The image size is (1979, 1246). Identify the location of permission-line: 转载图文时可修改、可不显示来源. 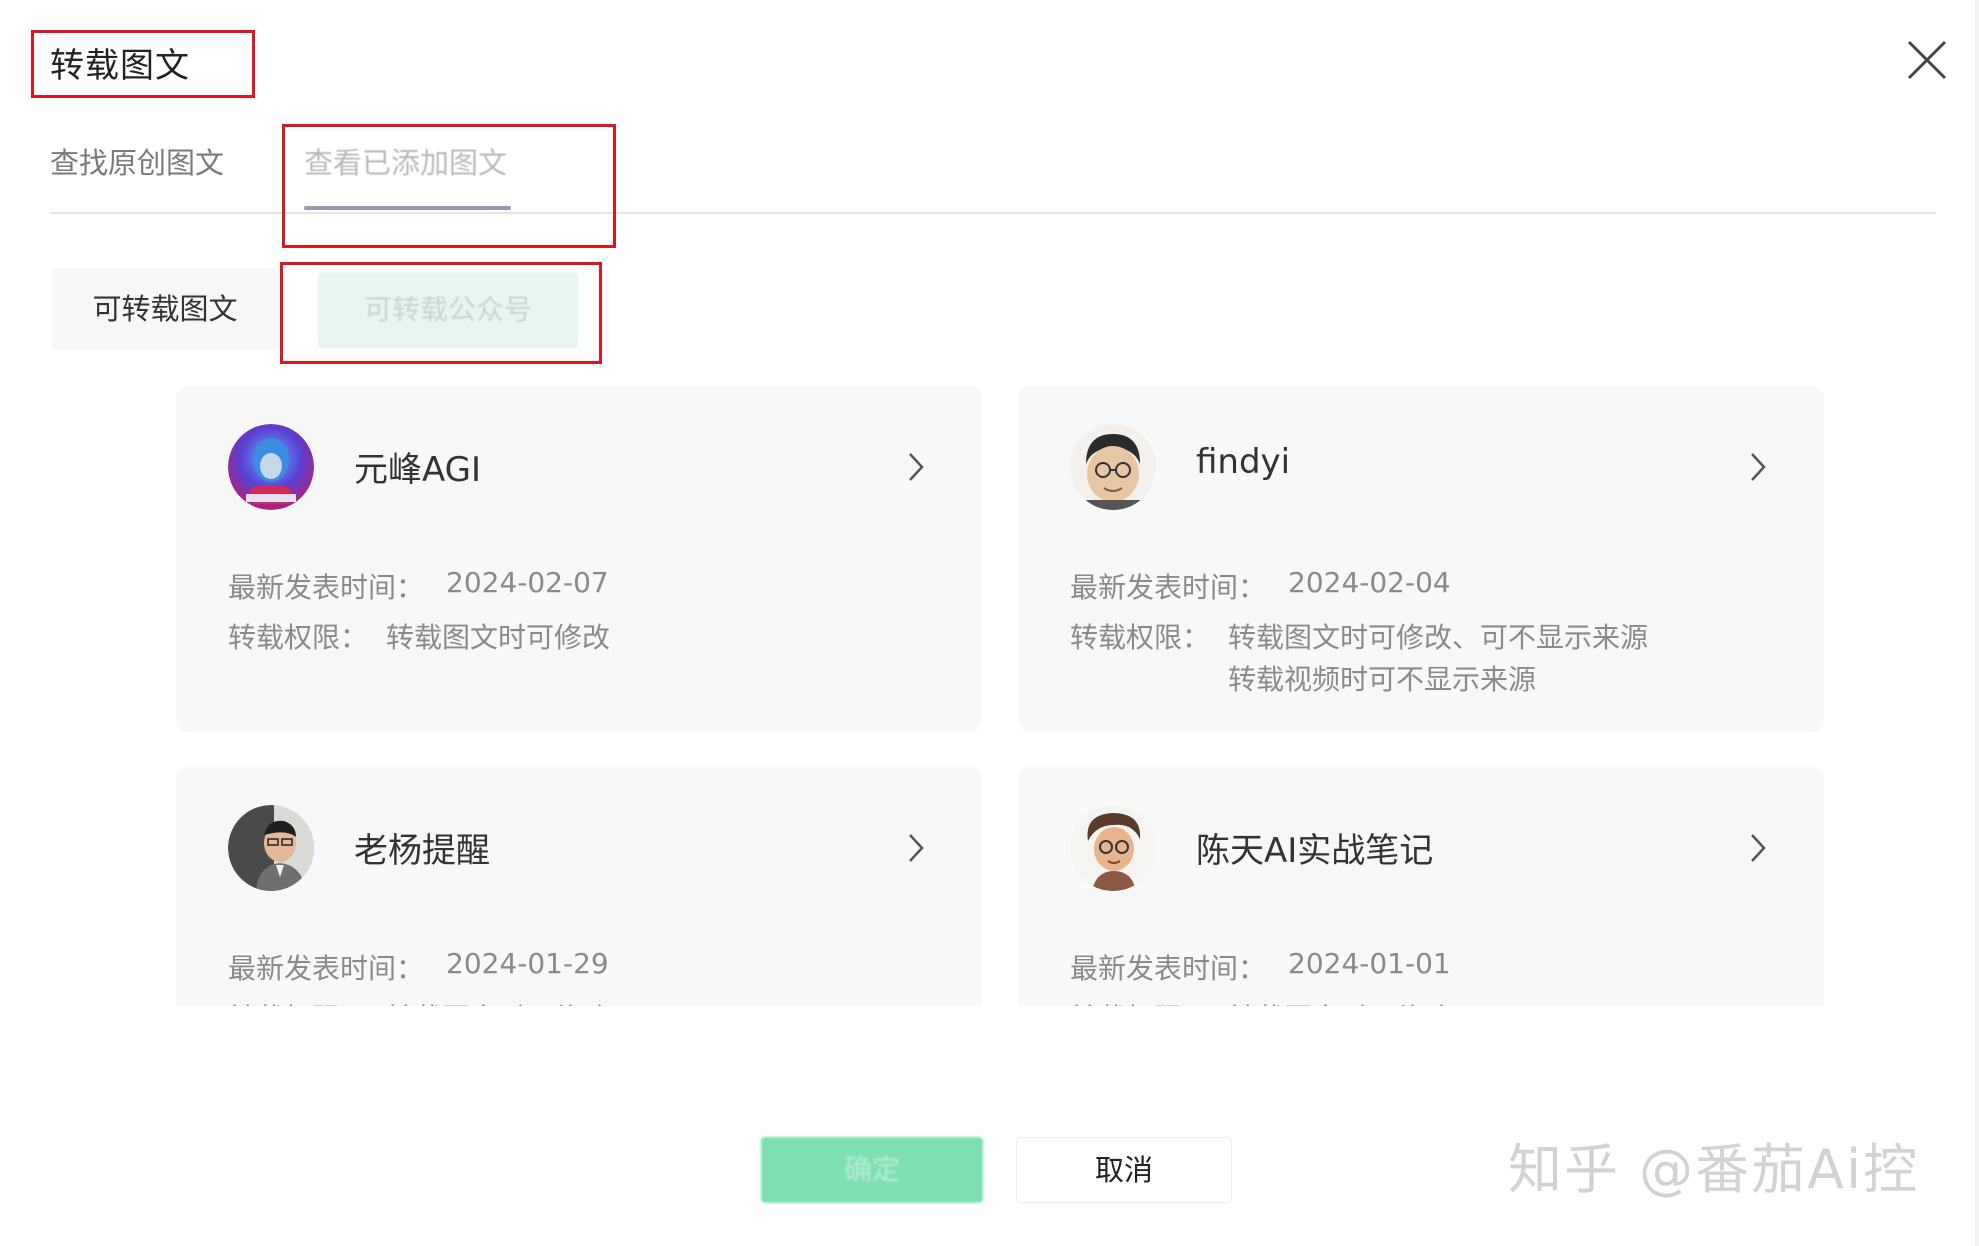
(1438, 637).